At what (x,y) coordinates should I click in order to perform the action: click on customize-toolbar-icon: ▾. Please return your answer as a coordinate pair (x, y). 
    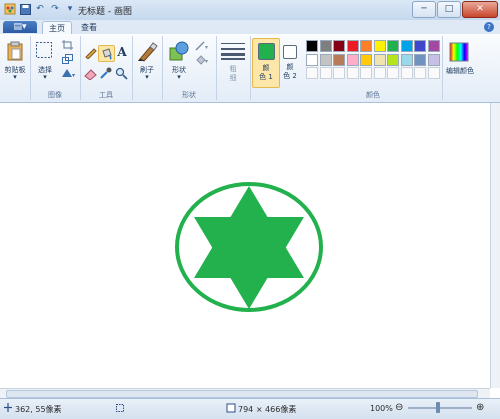
    Looking at the image, I should click on (70, 9).